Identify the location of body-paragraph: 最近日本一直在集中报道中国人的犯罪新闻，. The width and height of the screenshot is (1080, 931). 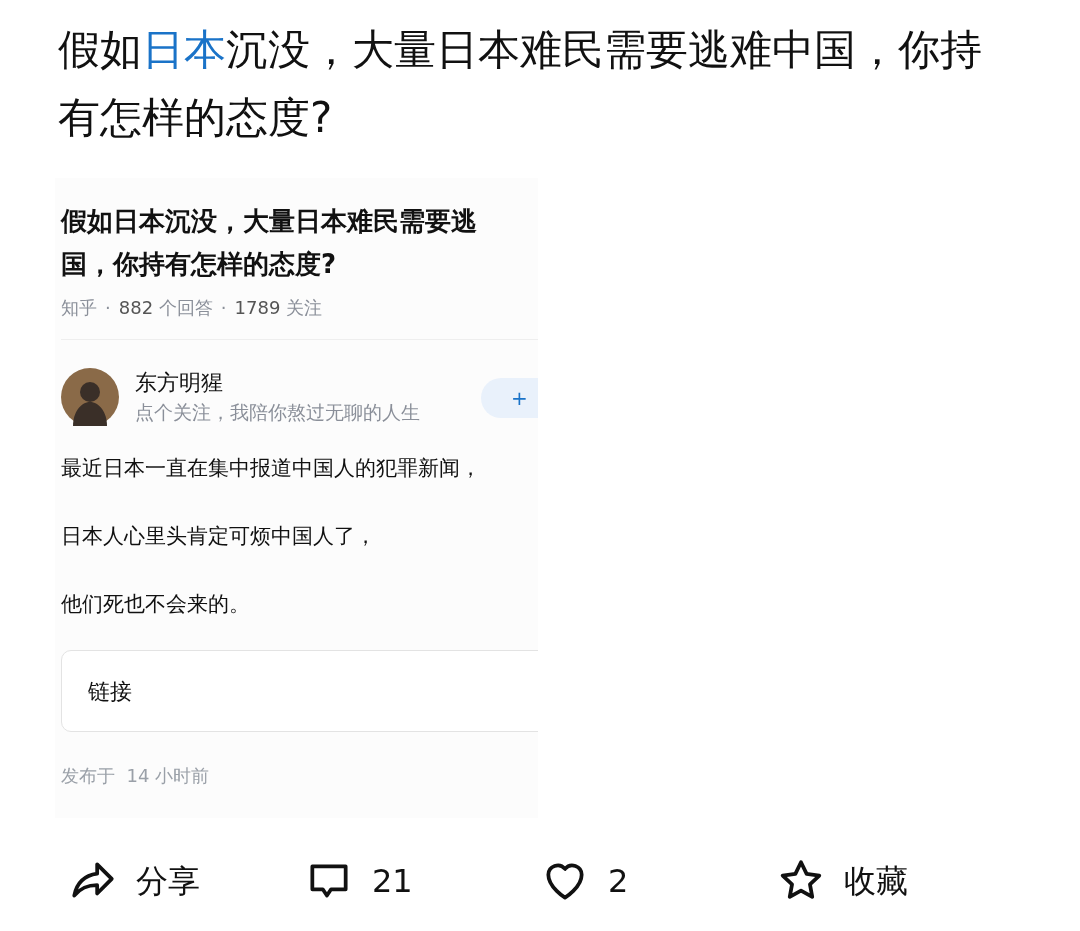
(271, 468).